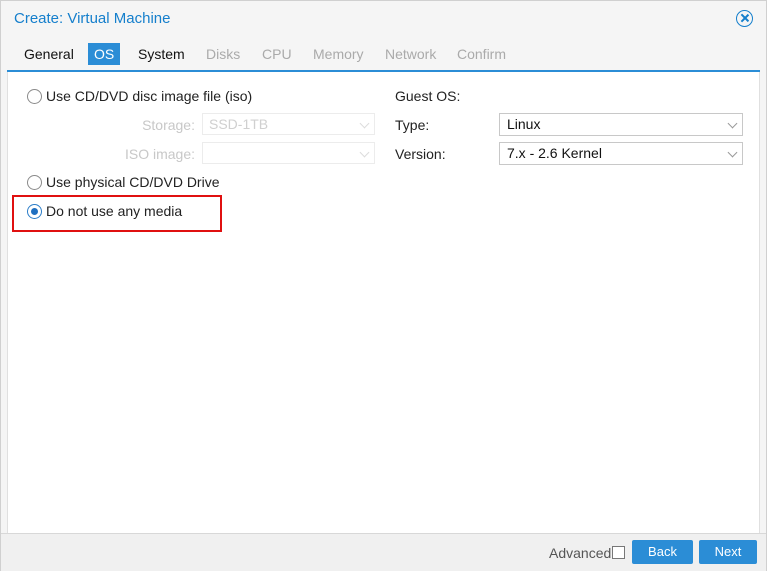 Image resolution: width=767 pixels, height=571 pixels. Describe the element at coordinates (92, 18) in the screenshot. I see `dialog-title: Create: Virtual Machine` at that location.